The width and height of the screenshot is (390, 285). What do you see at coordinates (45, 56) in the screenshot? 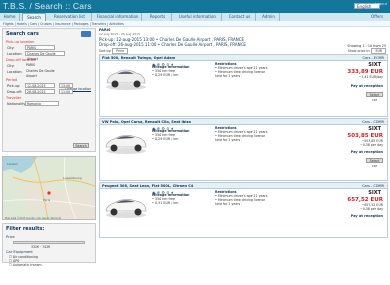
I see `pickup-location-select: Charles De Gaulle Airport` at bounding box center [45, 56].